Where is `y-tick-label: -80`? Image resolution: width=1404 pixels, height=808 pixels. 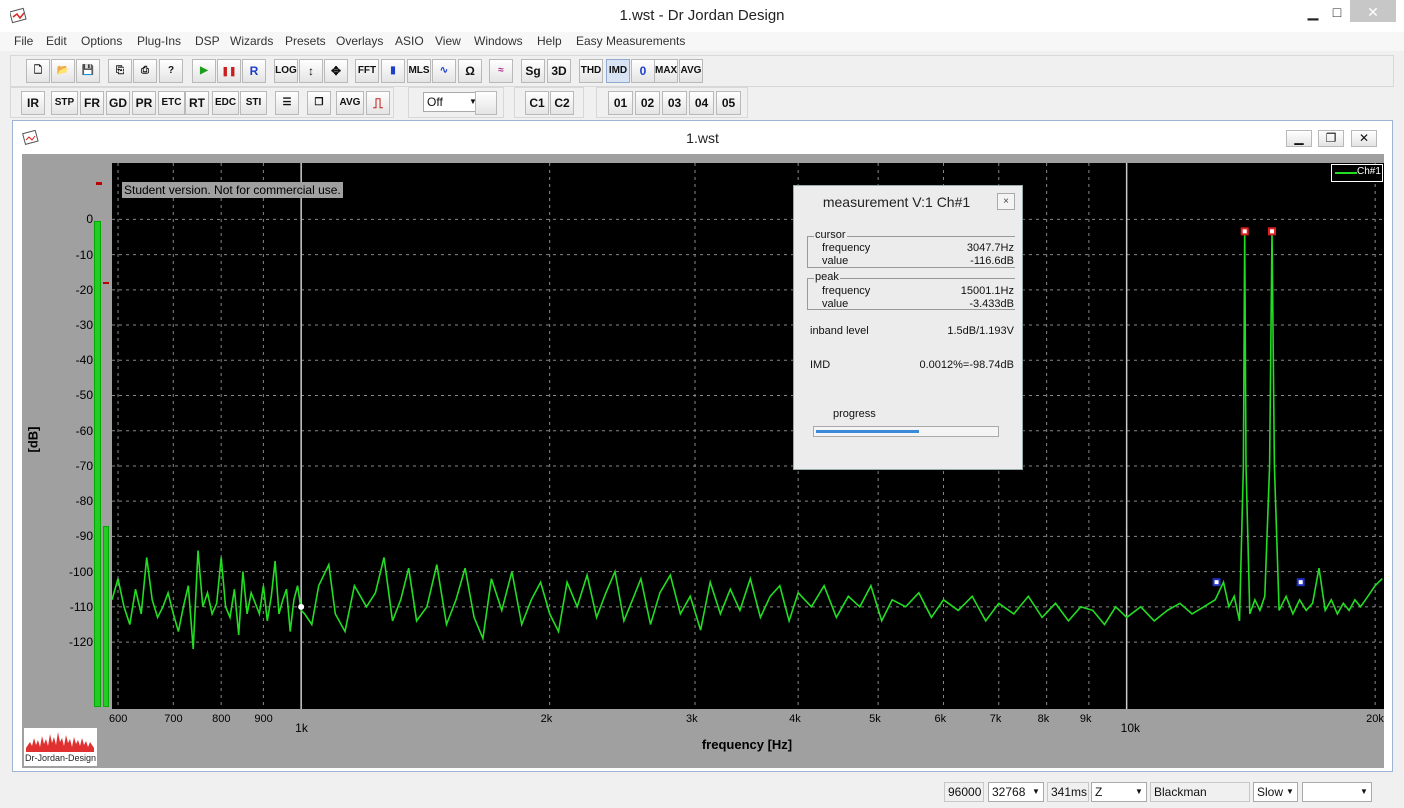
y-tick-label: -80 is located at coordinates (84, 501).